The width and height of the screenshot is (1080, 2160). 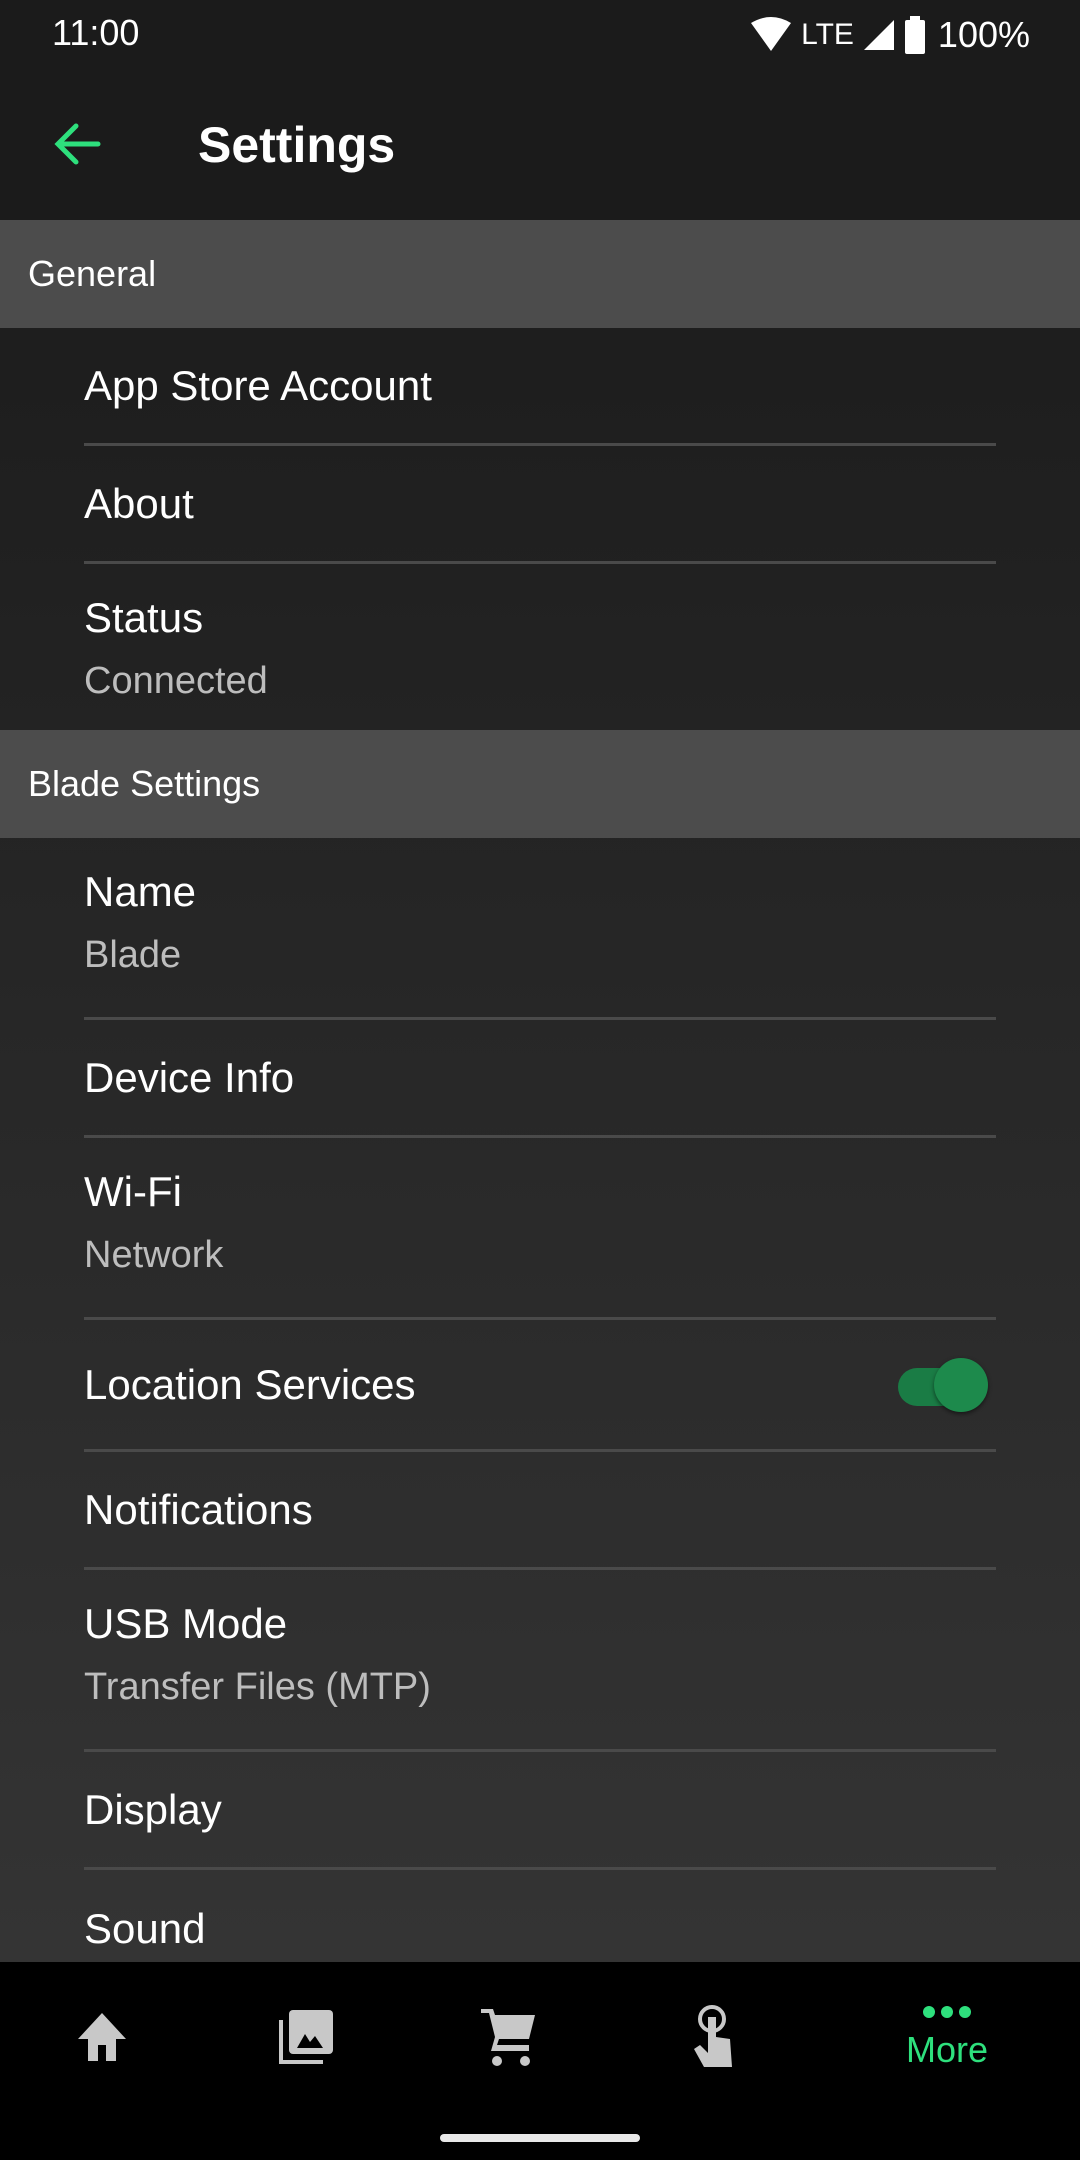 I want to click on battery-icon, so click(x=914, y=35).